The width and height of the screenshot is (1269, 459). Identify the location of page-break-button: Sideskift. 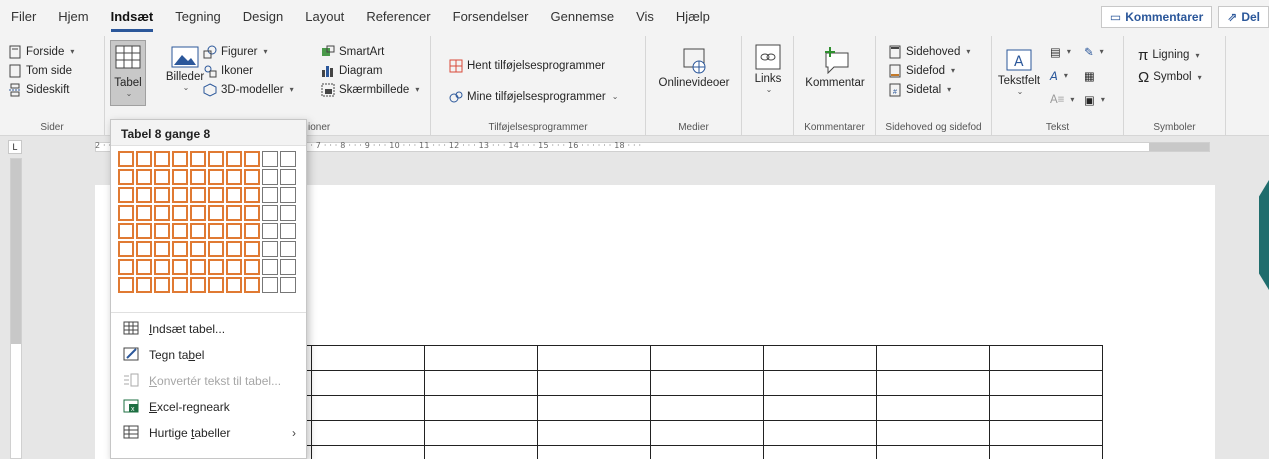
(41, 89).